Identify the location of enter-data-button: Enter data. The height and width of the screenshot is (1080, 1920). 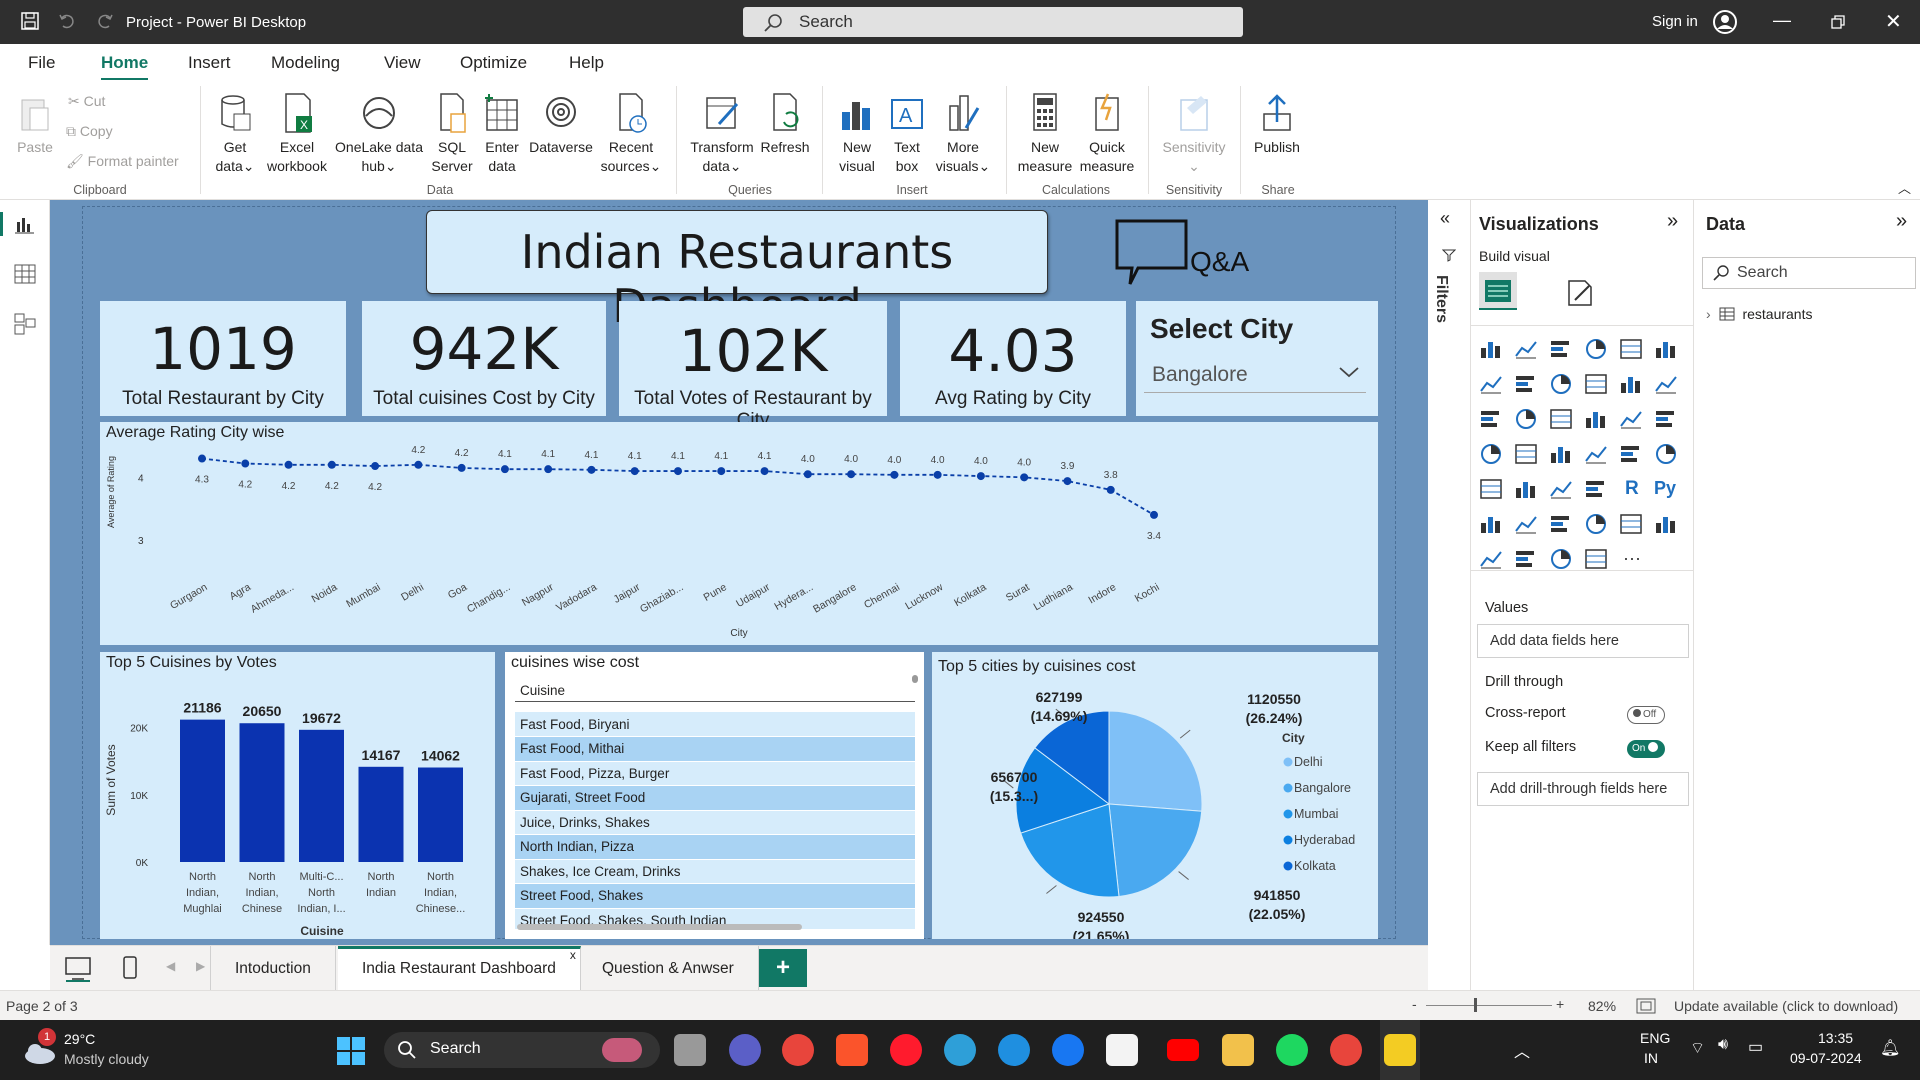
(502, 134).